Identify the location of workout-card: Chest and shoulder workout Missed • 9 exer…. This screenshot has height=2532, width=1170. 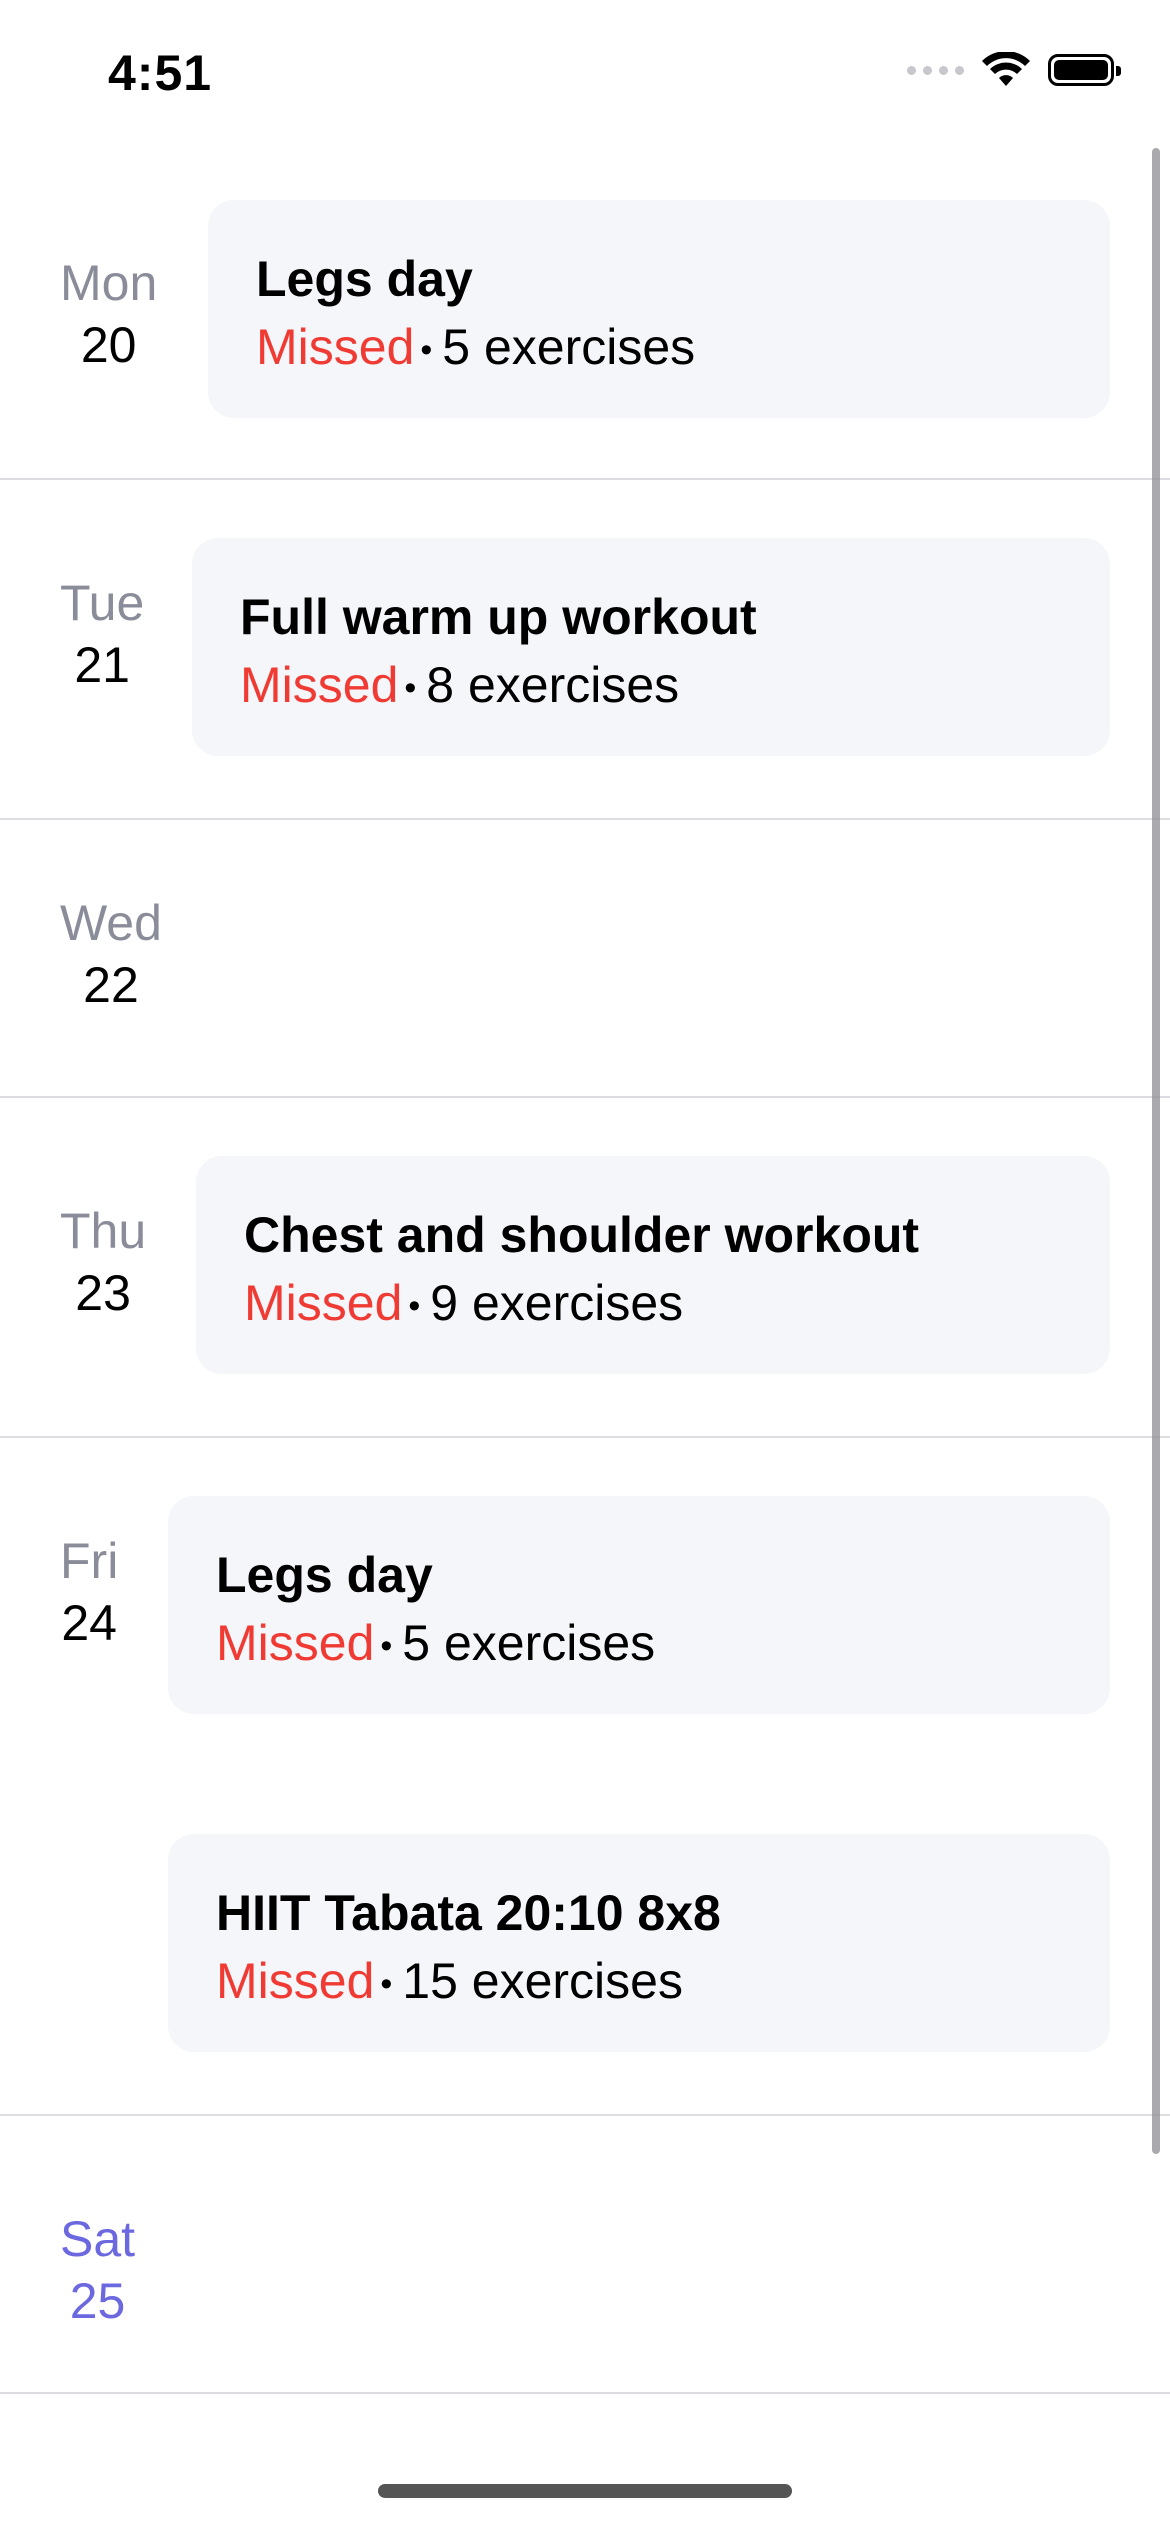
(653, 1265).